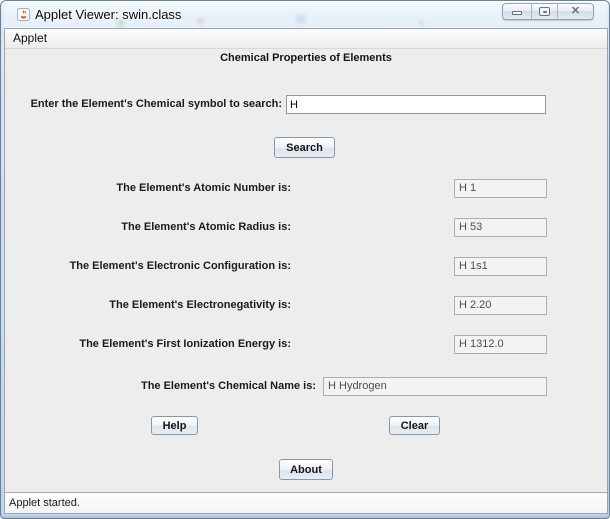  What do you see at coordinates (228, 386) in the screenshot?
I see `result-label: The Element's Chemical Name is:` at bounding box center [228, 386].